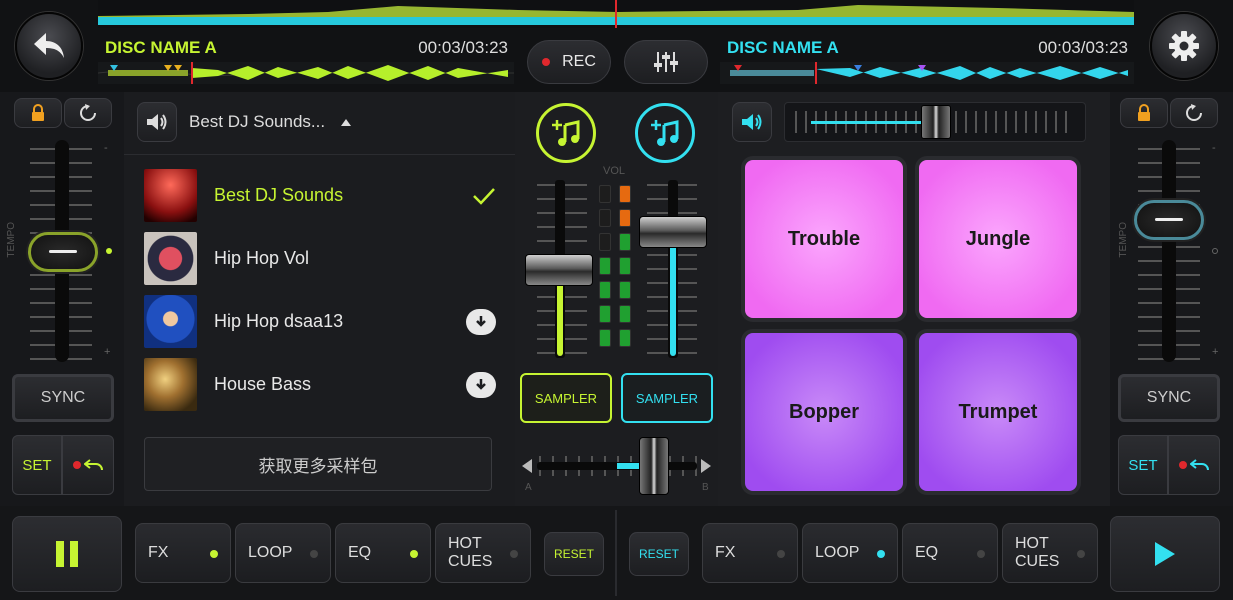  What do you see at coordinates (725, 552) in the screenshot?
I see `deck-b-fx-label: FX` at bounding box center [725, 552].